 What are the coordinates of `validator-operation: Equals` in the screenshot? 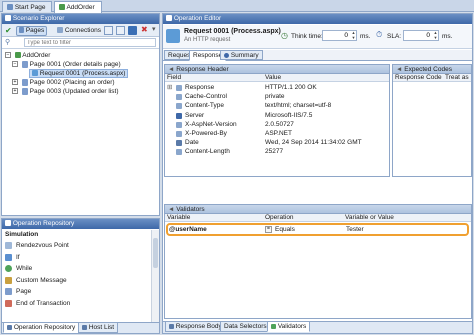 It's located at (285, 230).